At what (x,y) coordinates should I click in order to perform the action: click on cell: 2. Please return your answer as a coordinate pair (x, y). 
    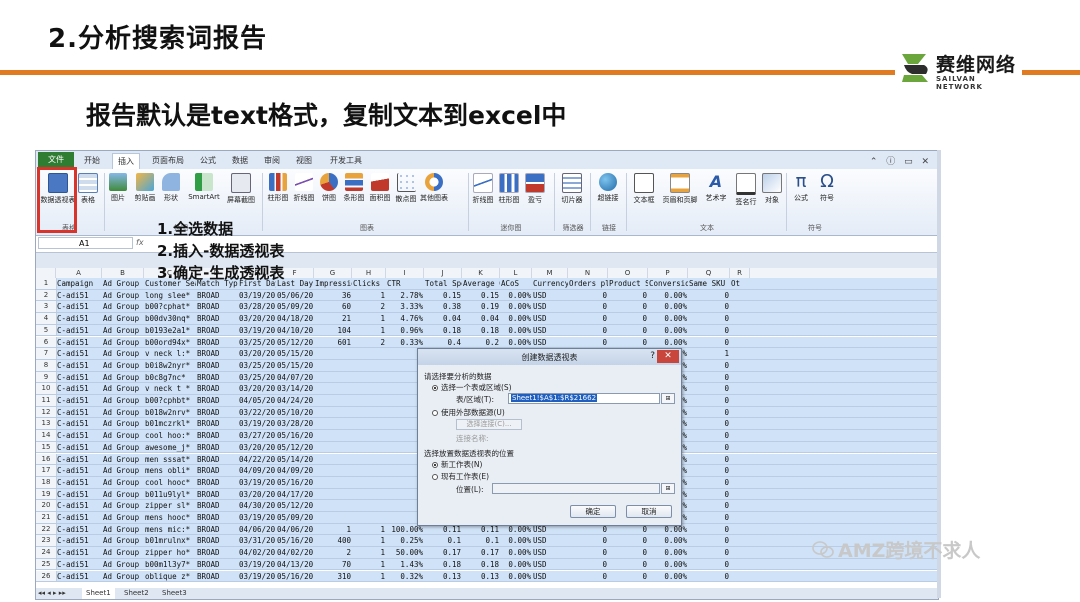
    Looking at the image, I should click on (333, 552).